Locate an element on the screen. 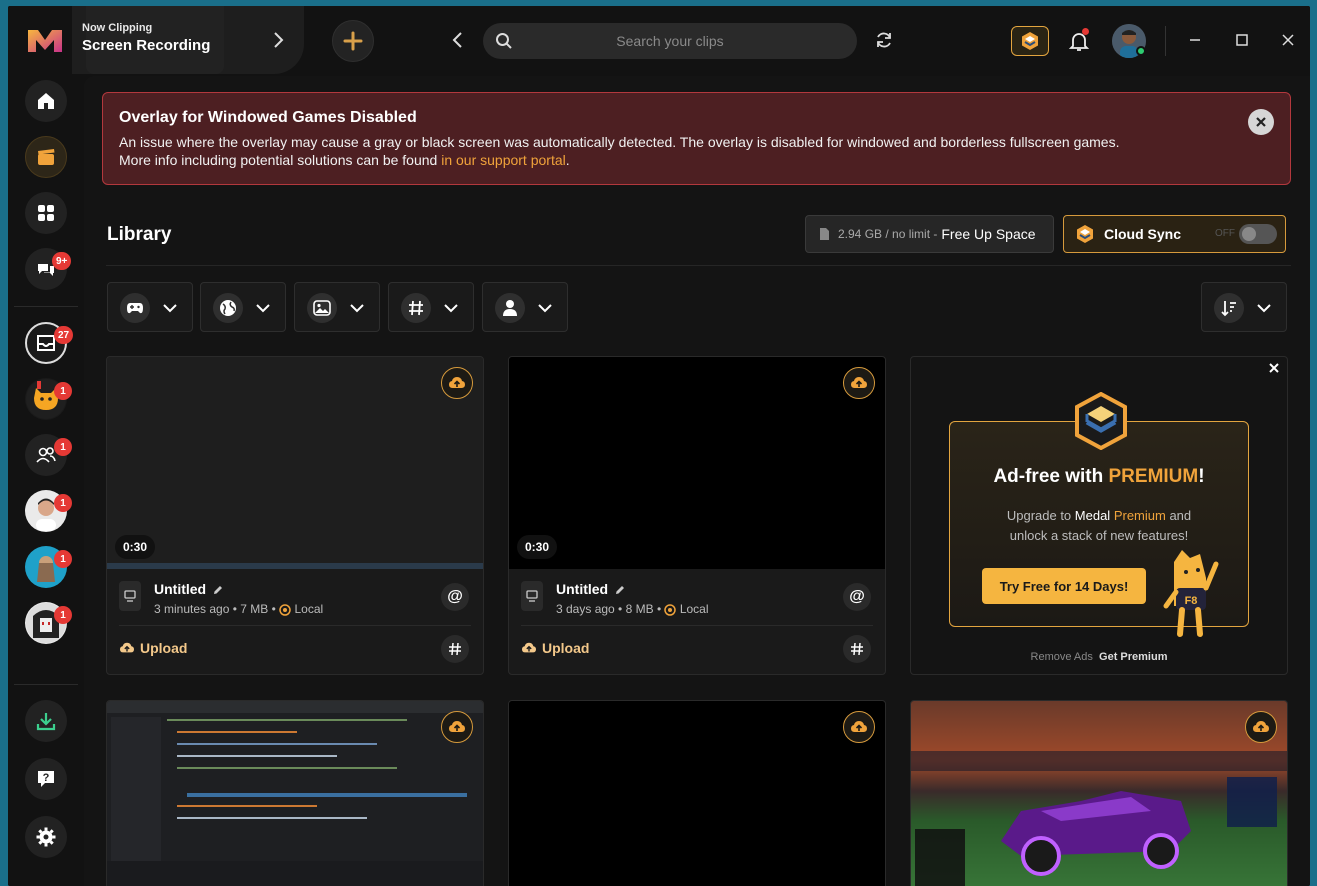 This screenshot has height=886, width=1317. help-bubble-icon: ? is located at coordinates (46, 779).